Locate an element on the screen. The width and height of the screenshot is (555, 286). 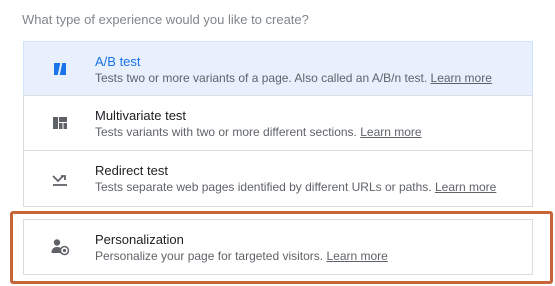
option-title: Multivariate test is located at coordinates (141, 115).